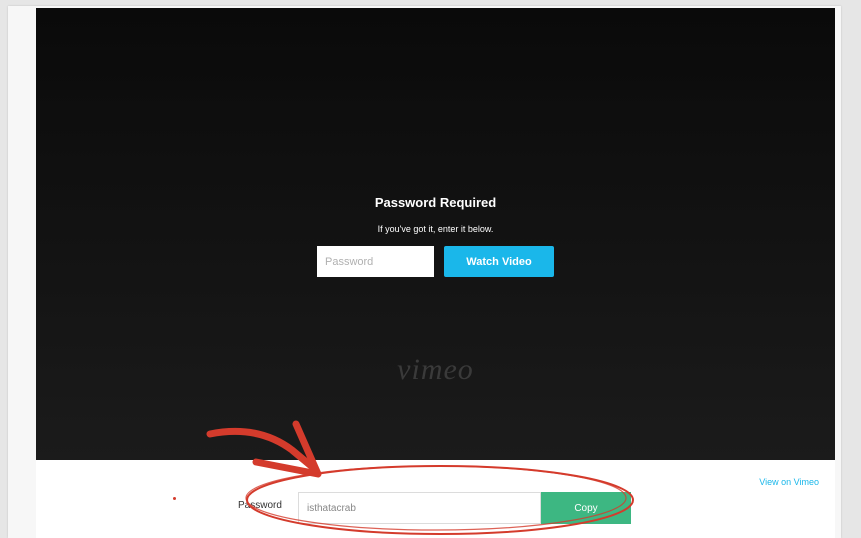 Image resolution: width=861 pixels, height=538 pixels. What do you see at coordinates (435, 202) in the screenshot?
I see `password-required-title: Password Required` at bounding box center [435, 202].